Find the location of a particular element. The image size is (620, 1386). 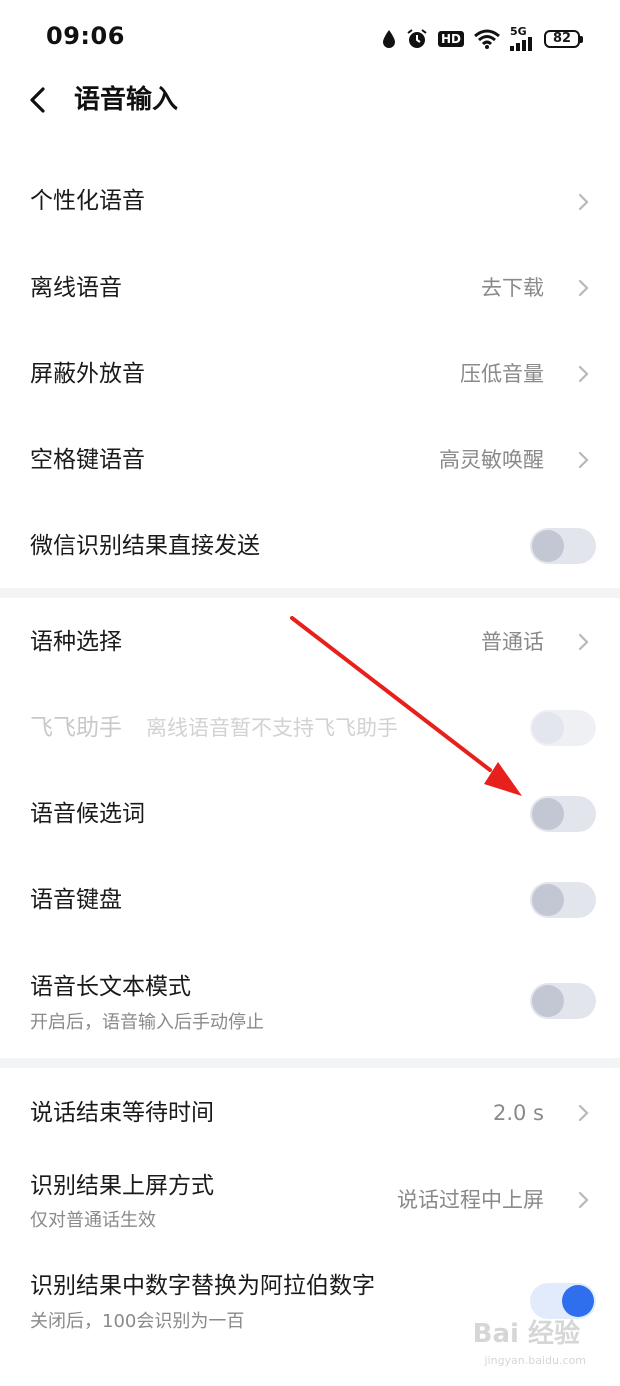

row-space-key-voice: 空格键语音 高灵敏唤醒 is located at coordinates (310, 460).